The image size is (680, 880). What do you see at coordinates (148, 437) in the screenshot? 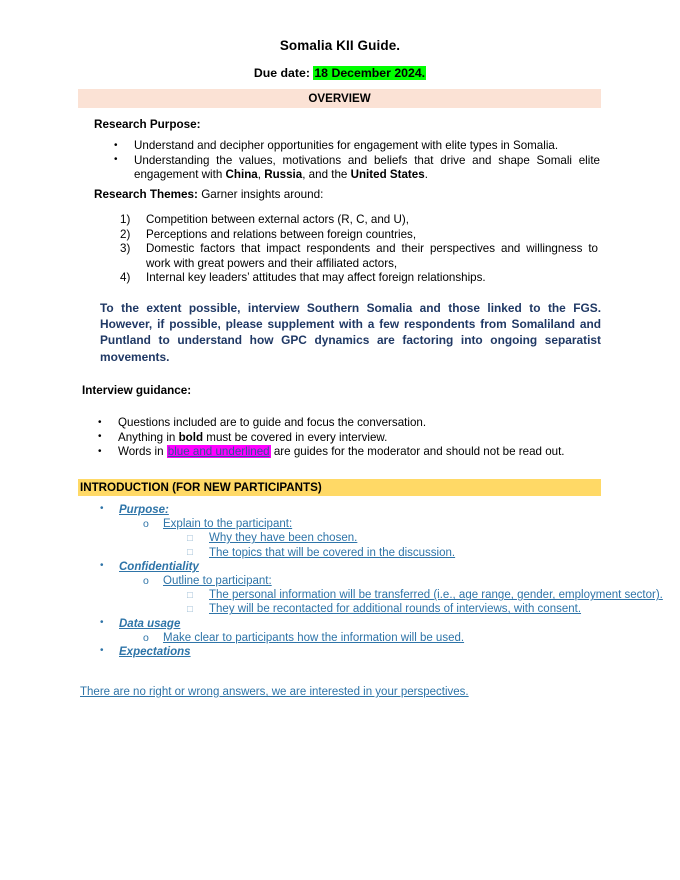
I see `guidance-bullet-2-lead: Anything in` at bounding box center [148, 437].